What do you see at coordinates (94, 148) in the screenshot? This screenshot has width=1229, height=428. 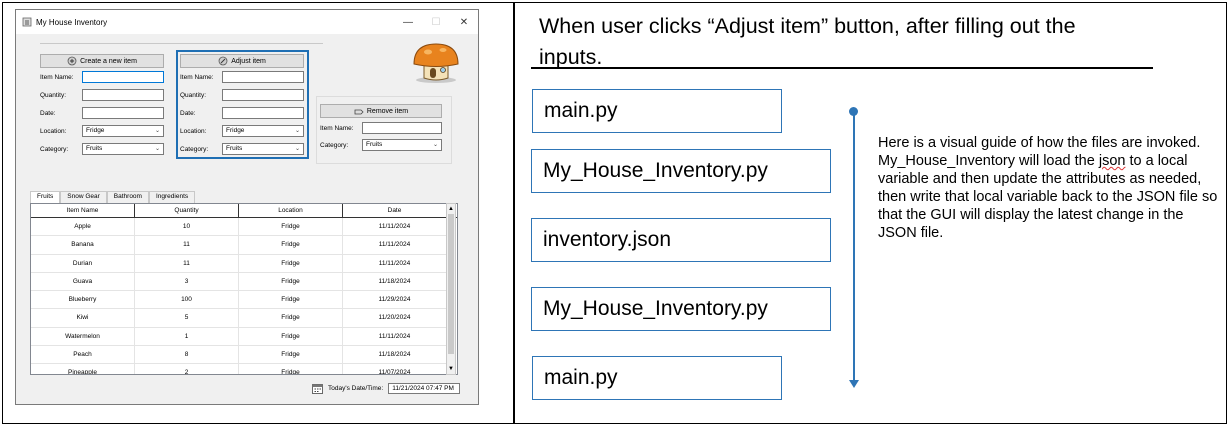 I see `create-category-value: Fruits` at bounding box center [94, 148].